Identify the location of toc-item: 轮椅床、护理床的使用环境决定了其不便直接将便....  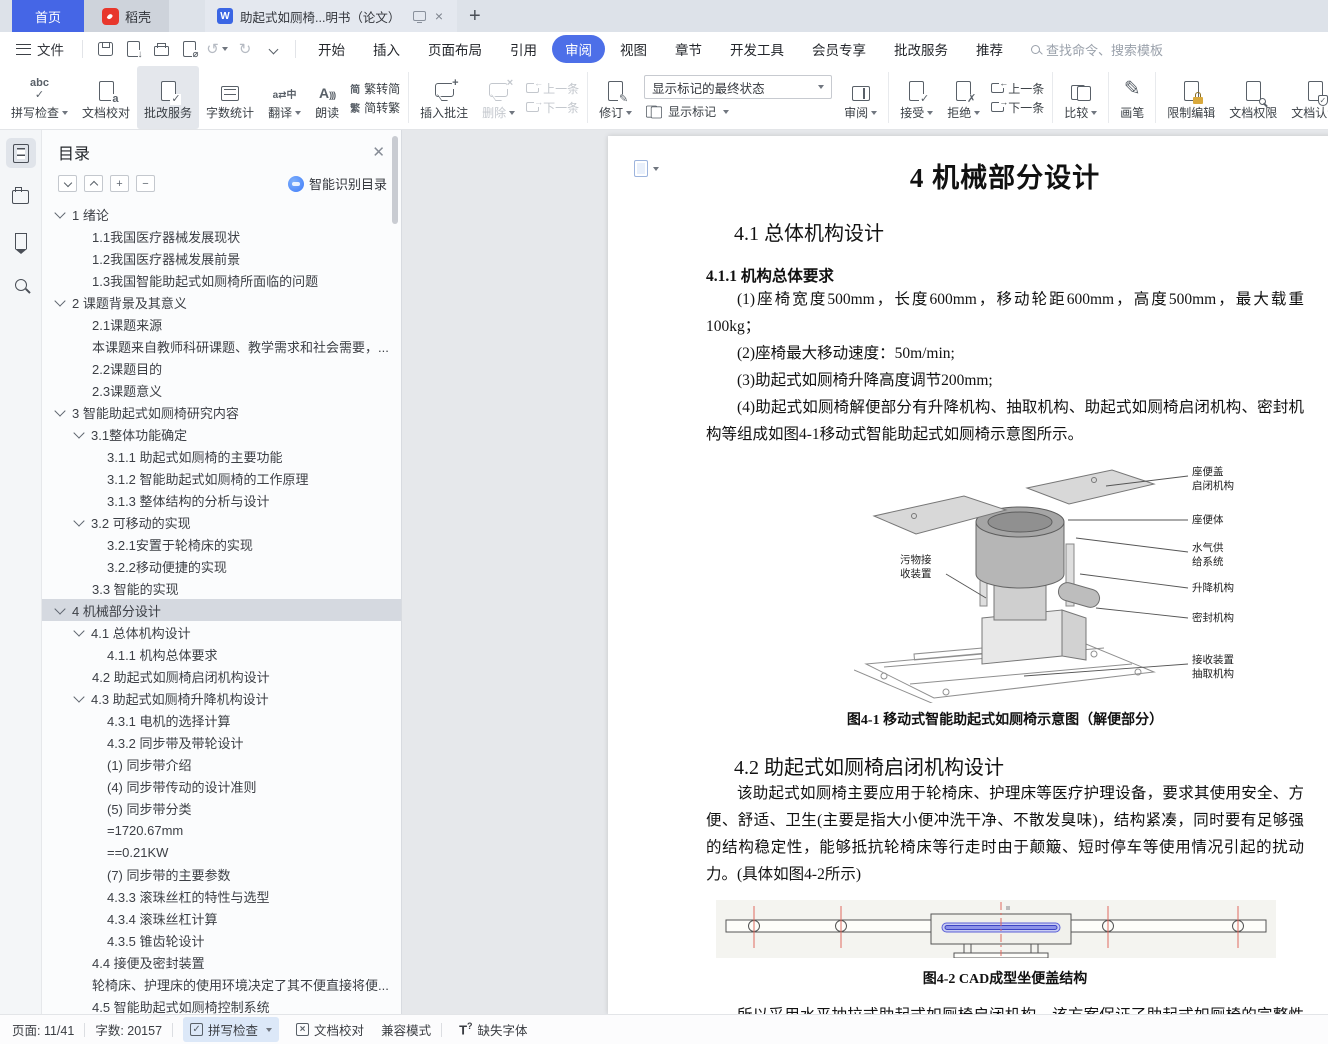
(221, 984).